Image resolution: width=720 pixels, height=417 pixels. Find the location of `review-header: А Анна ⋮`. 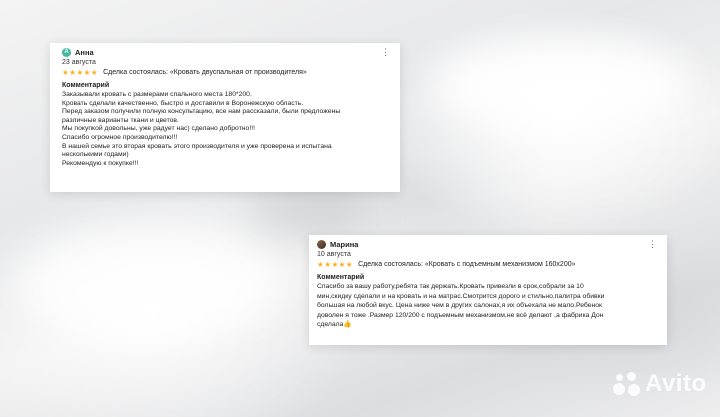

review-header: А Анна ⋮ is located at coordinates (226, 52).